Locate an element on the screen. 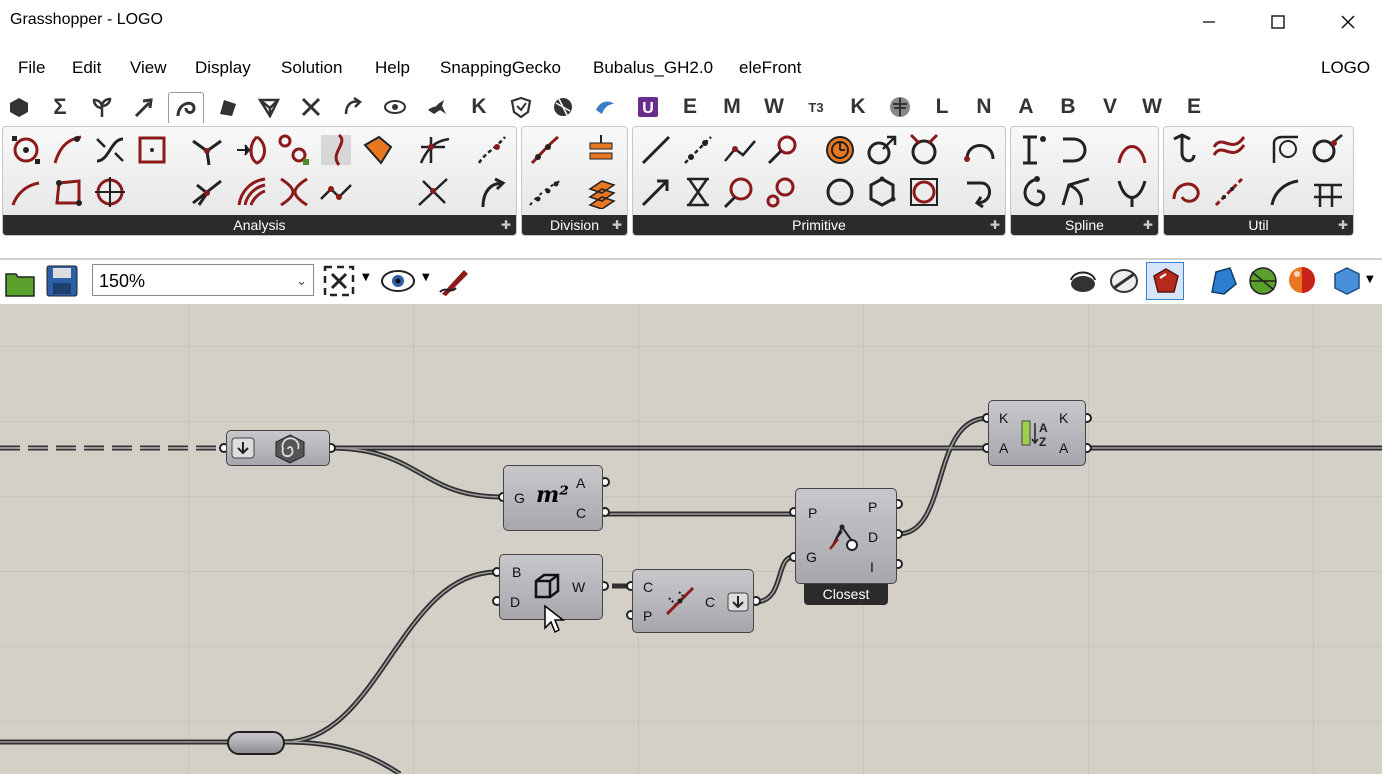 Image resolution: width=1382 pixels, height=774 pixels. selected-preview-button is located at coordinates (1165, 281).